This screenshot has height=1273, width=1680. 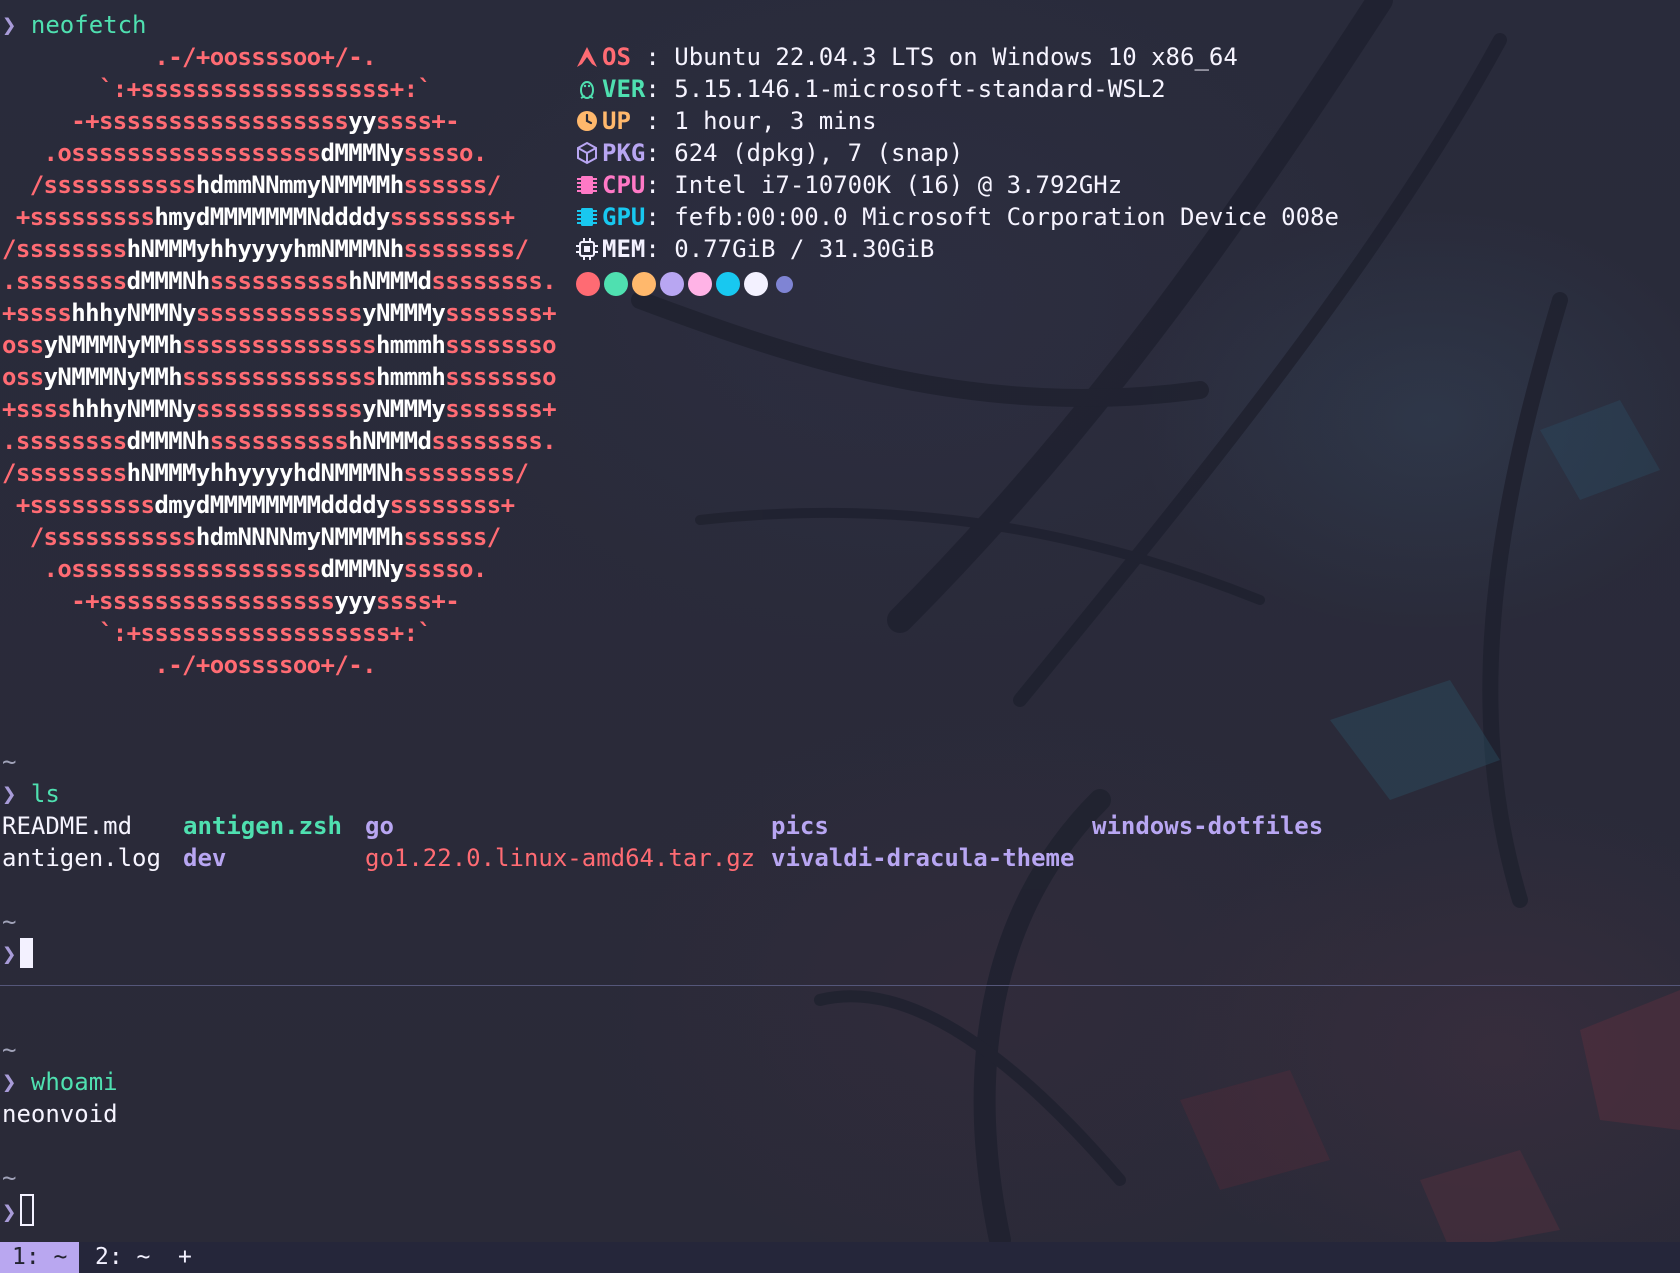 What do you see at coordinates (898, 185) in the screenshot?
I see `info-value: Intel i7-10700K (16) @ 3.792GHz` at bounding box center [898, 185].